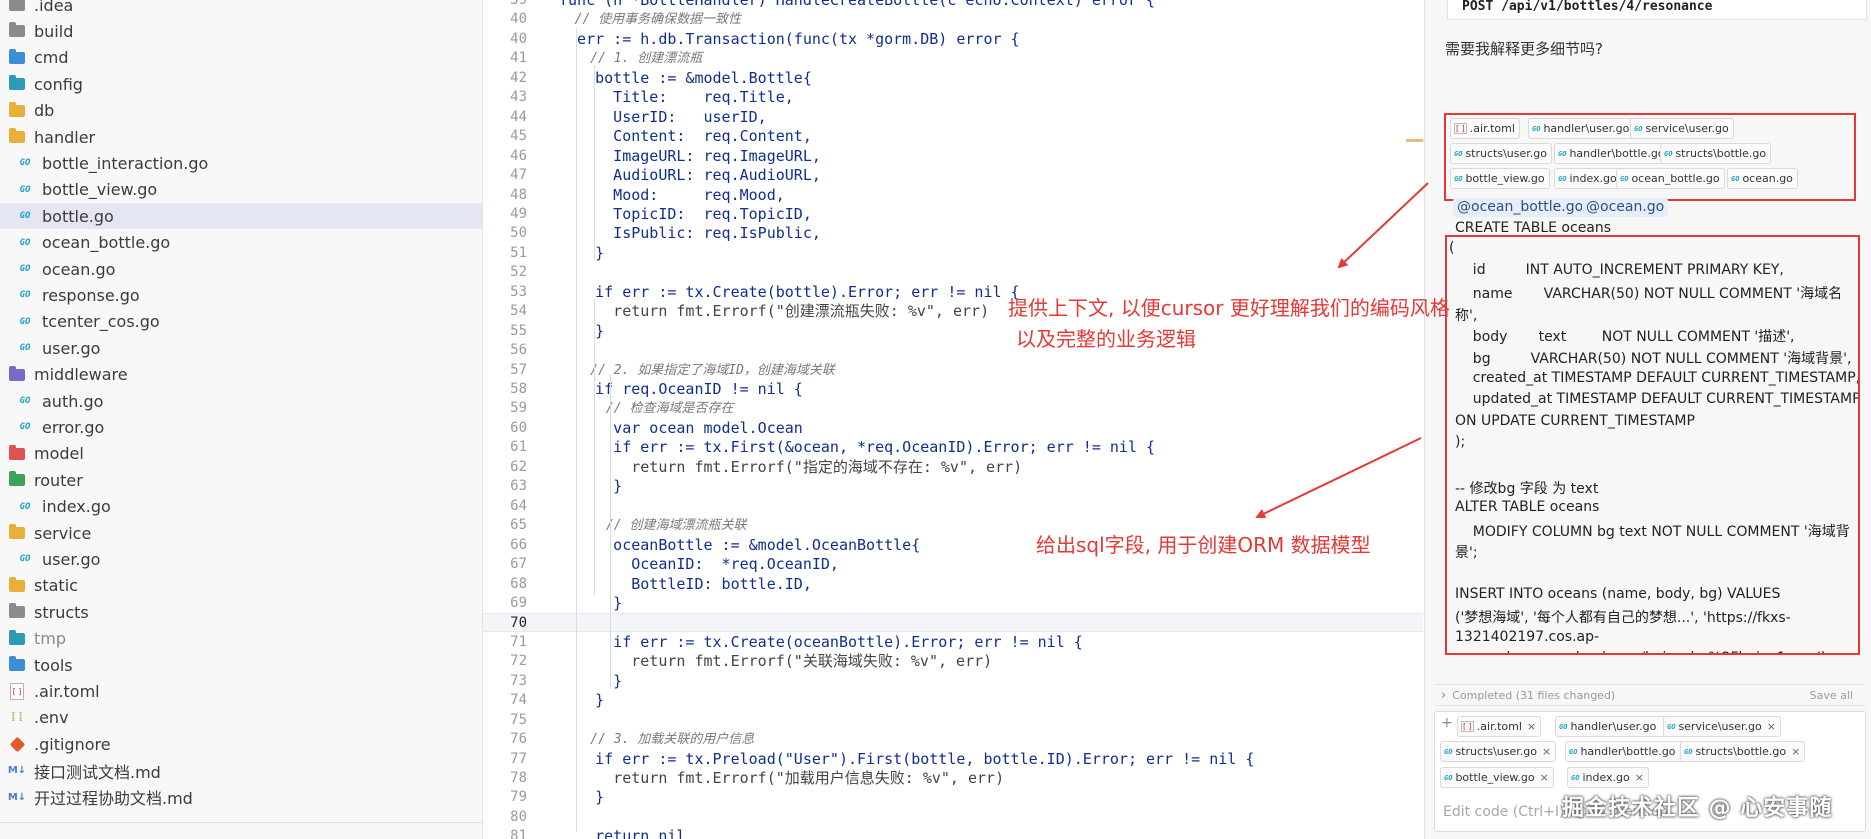  What do you see at coordinates (953, 253) in the screenshot?
I see `code-line: 51 }` at bounding box center [953, 253].